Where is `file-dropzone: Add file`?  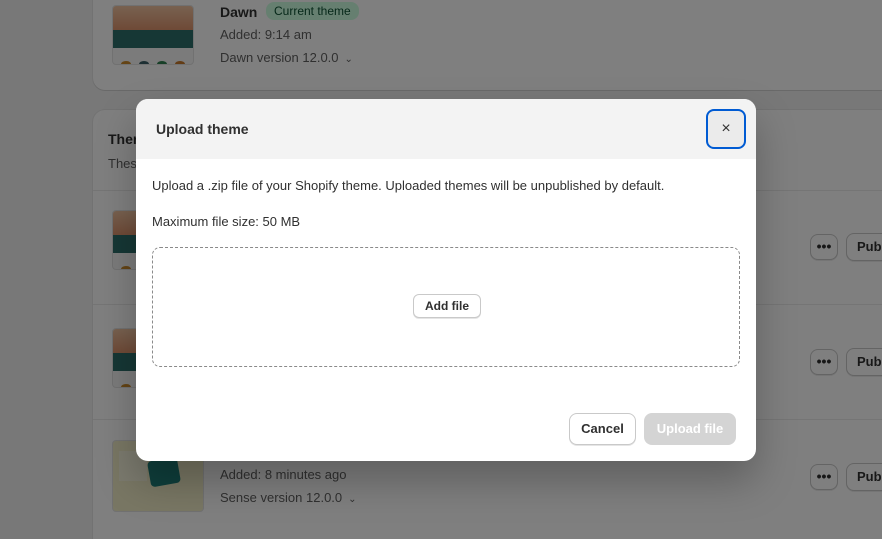
file-dropzone: Add file is located at coordinates (446, 307).